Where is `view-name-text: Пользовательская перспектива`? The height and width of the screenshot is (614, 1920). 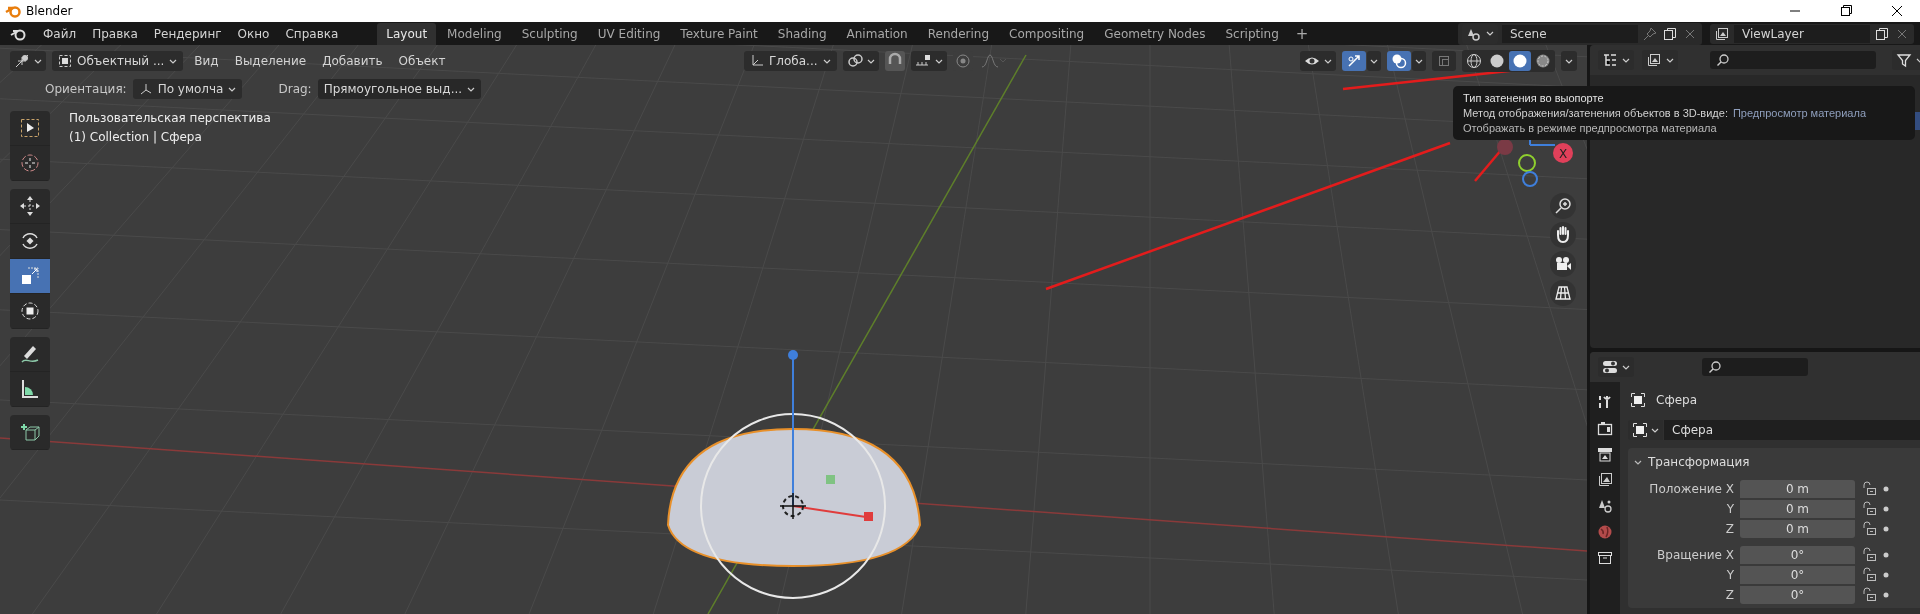
view-name-text: Пользовательская перспектива is located at coordinates (170, 118).